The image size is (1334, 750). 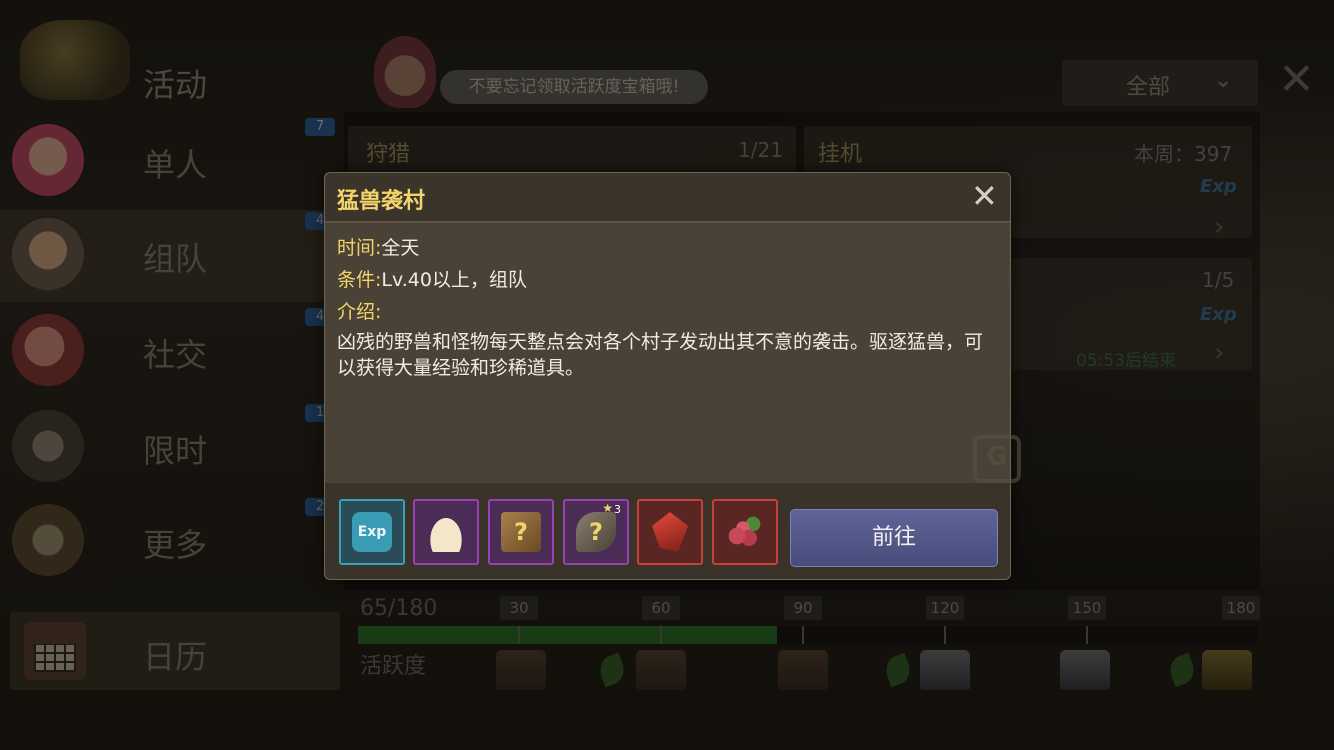 I want to click on intro-key: 介绍:, so click(x=359, y=312).